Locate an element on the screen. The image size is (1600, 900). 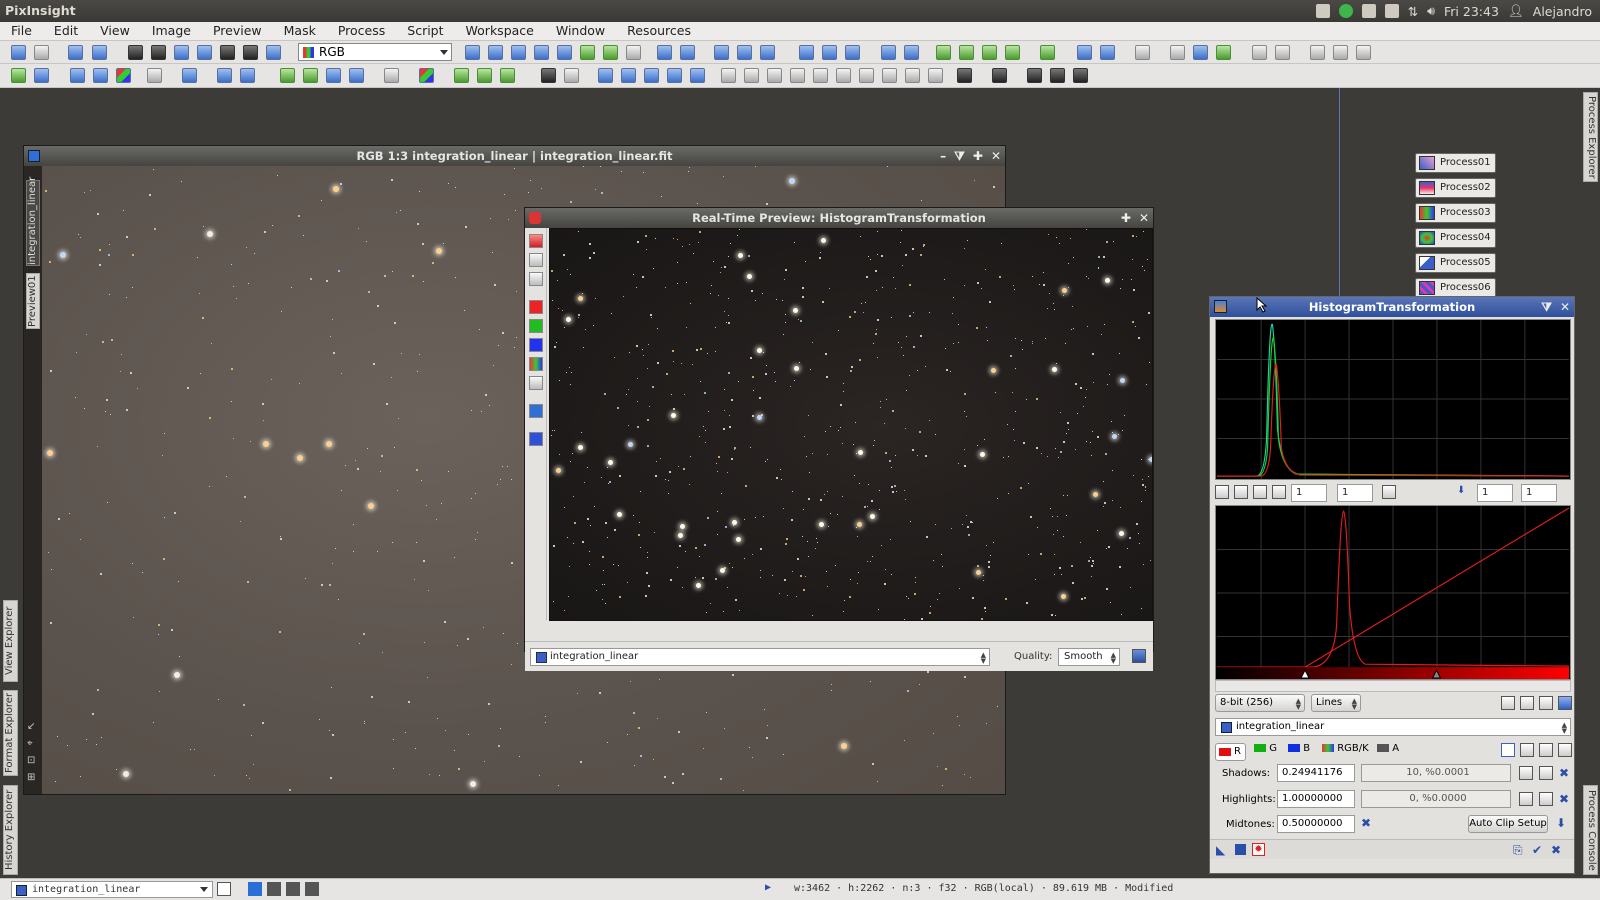
process-icon-02: Process02 is located at coordinates (1455, 188).